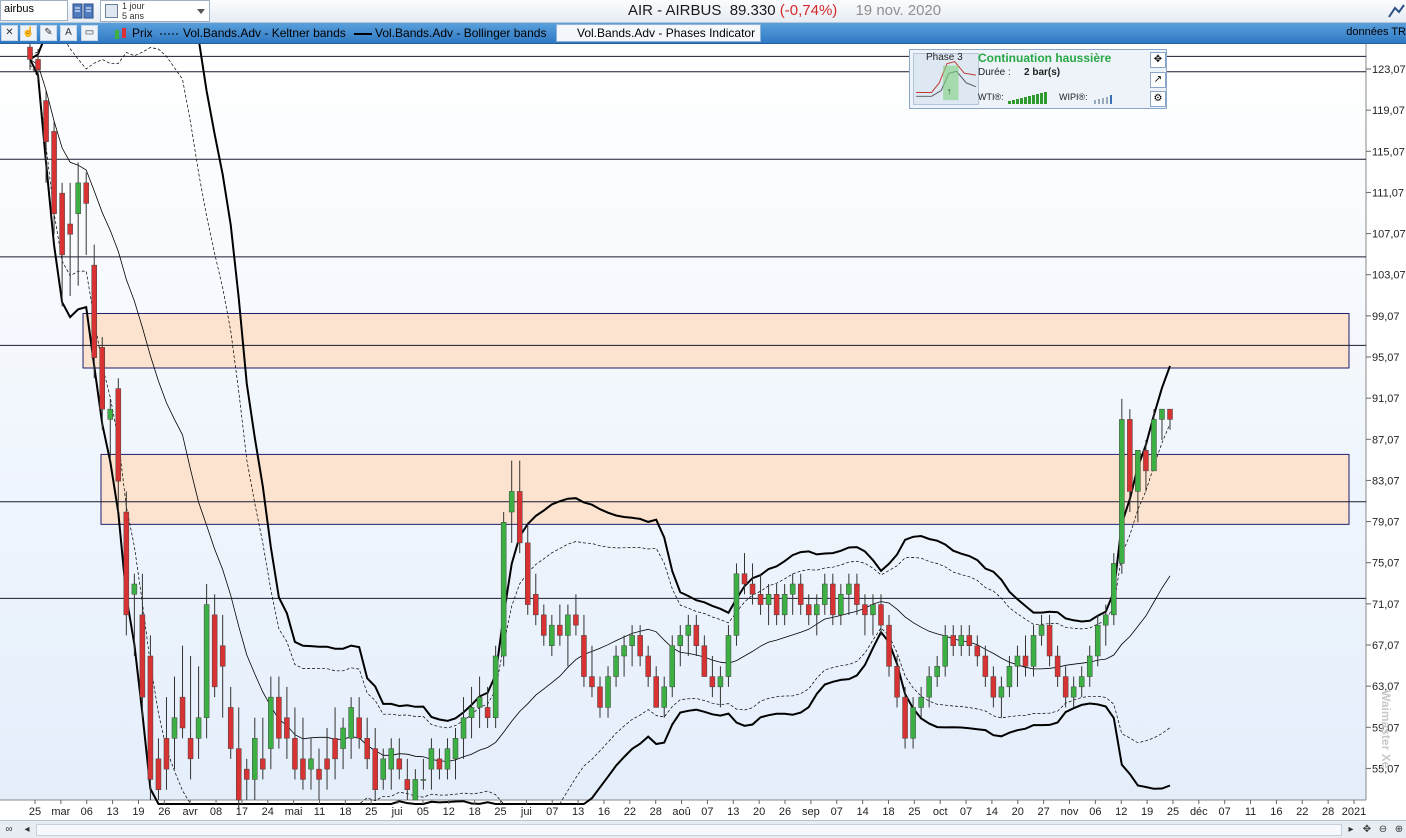 This screenshot has height=838, width=1406. I want to click on x-tick-label: avr, so click(191, 812).